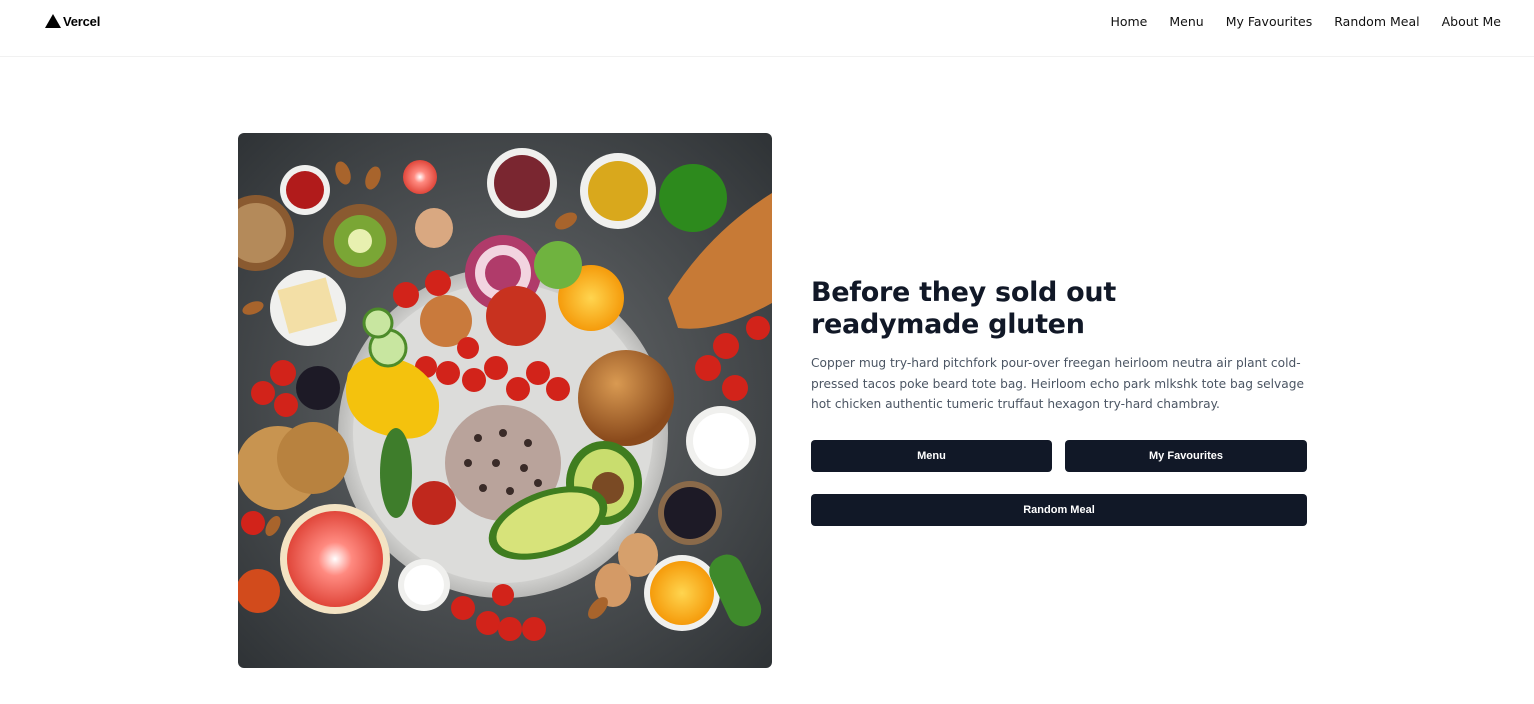  Describe the element at coordinates (948, 324) in the screenshot. I see `hero-title-line-2: readymade gluten` at that location.